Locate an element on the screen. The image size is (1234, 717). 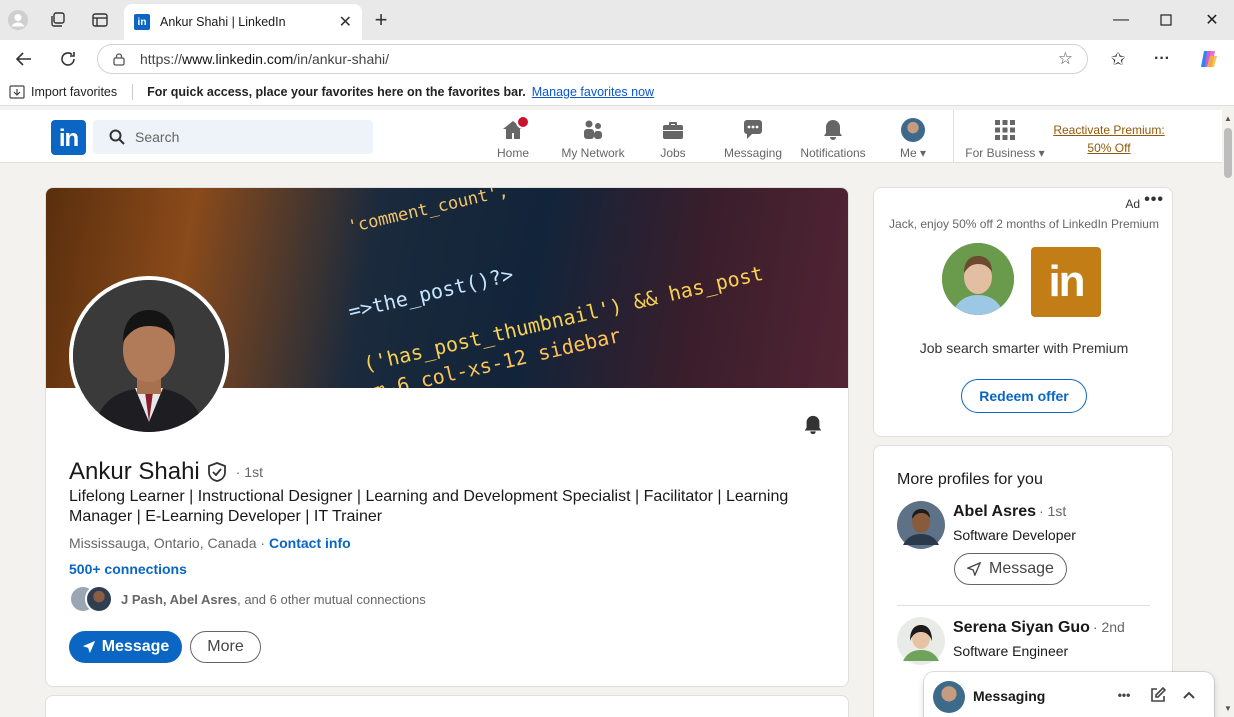
back-icon is located at coordinates (24, 59).